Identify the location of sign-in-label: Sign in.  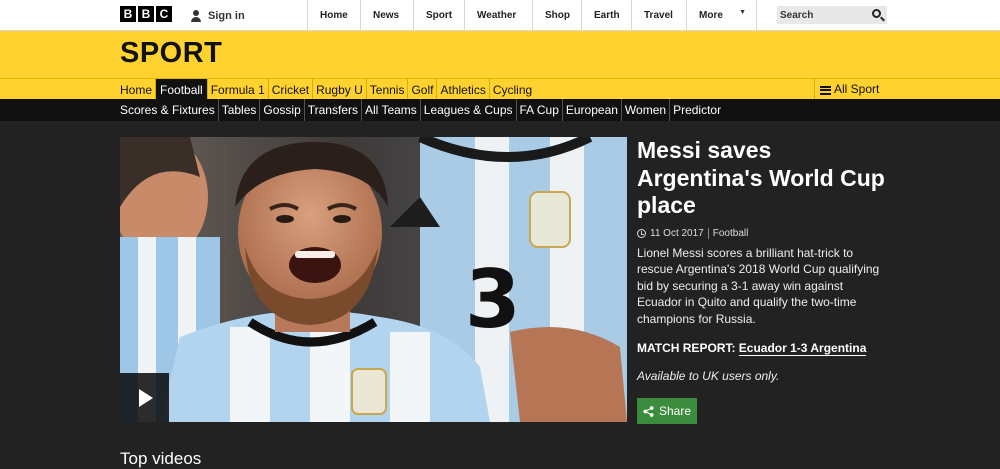
(226, 15).